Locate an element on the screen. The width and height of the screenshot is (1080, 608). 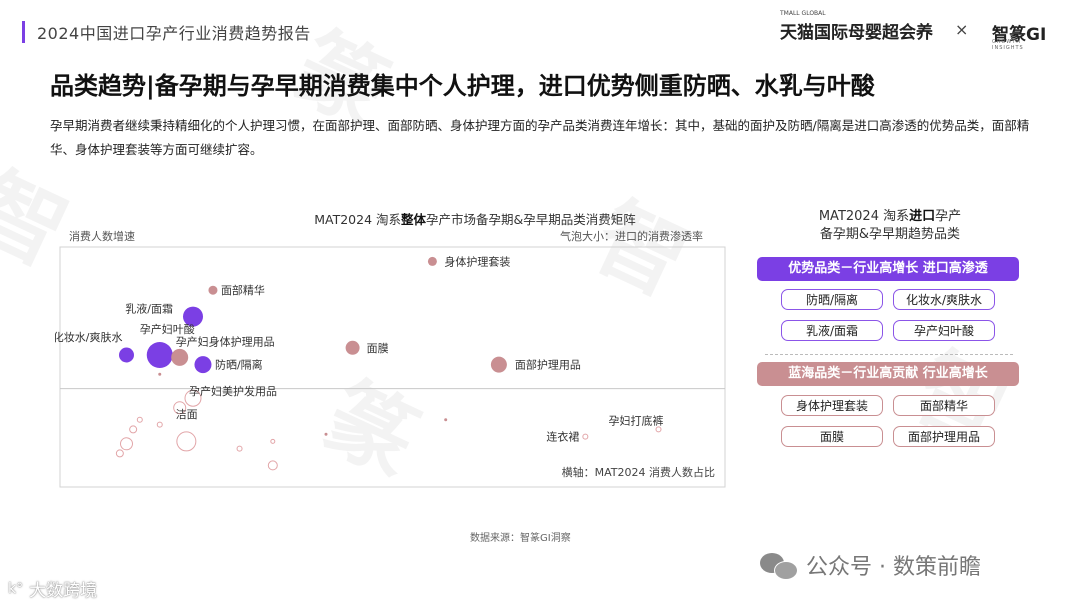
tmall-global-sub: TMALL GLOBAL is located at coordinates (803, 13).